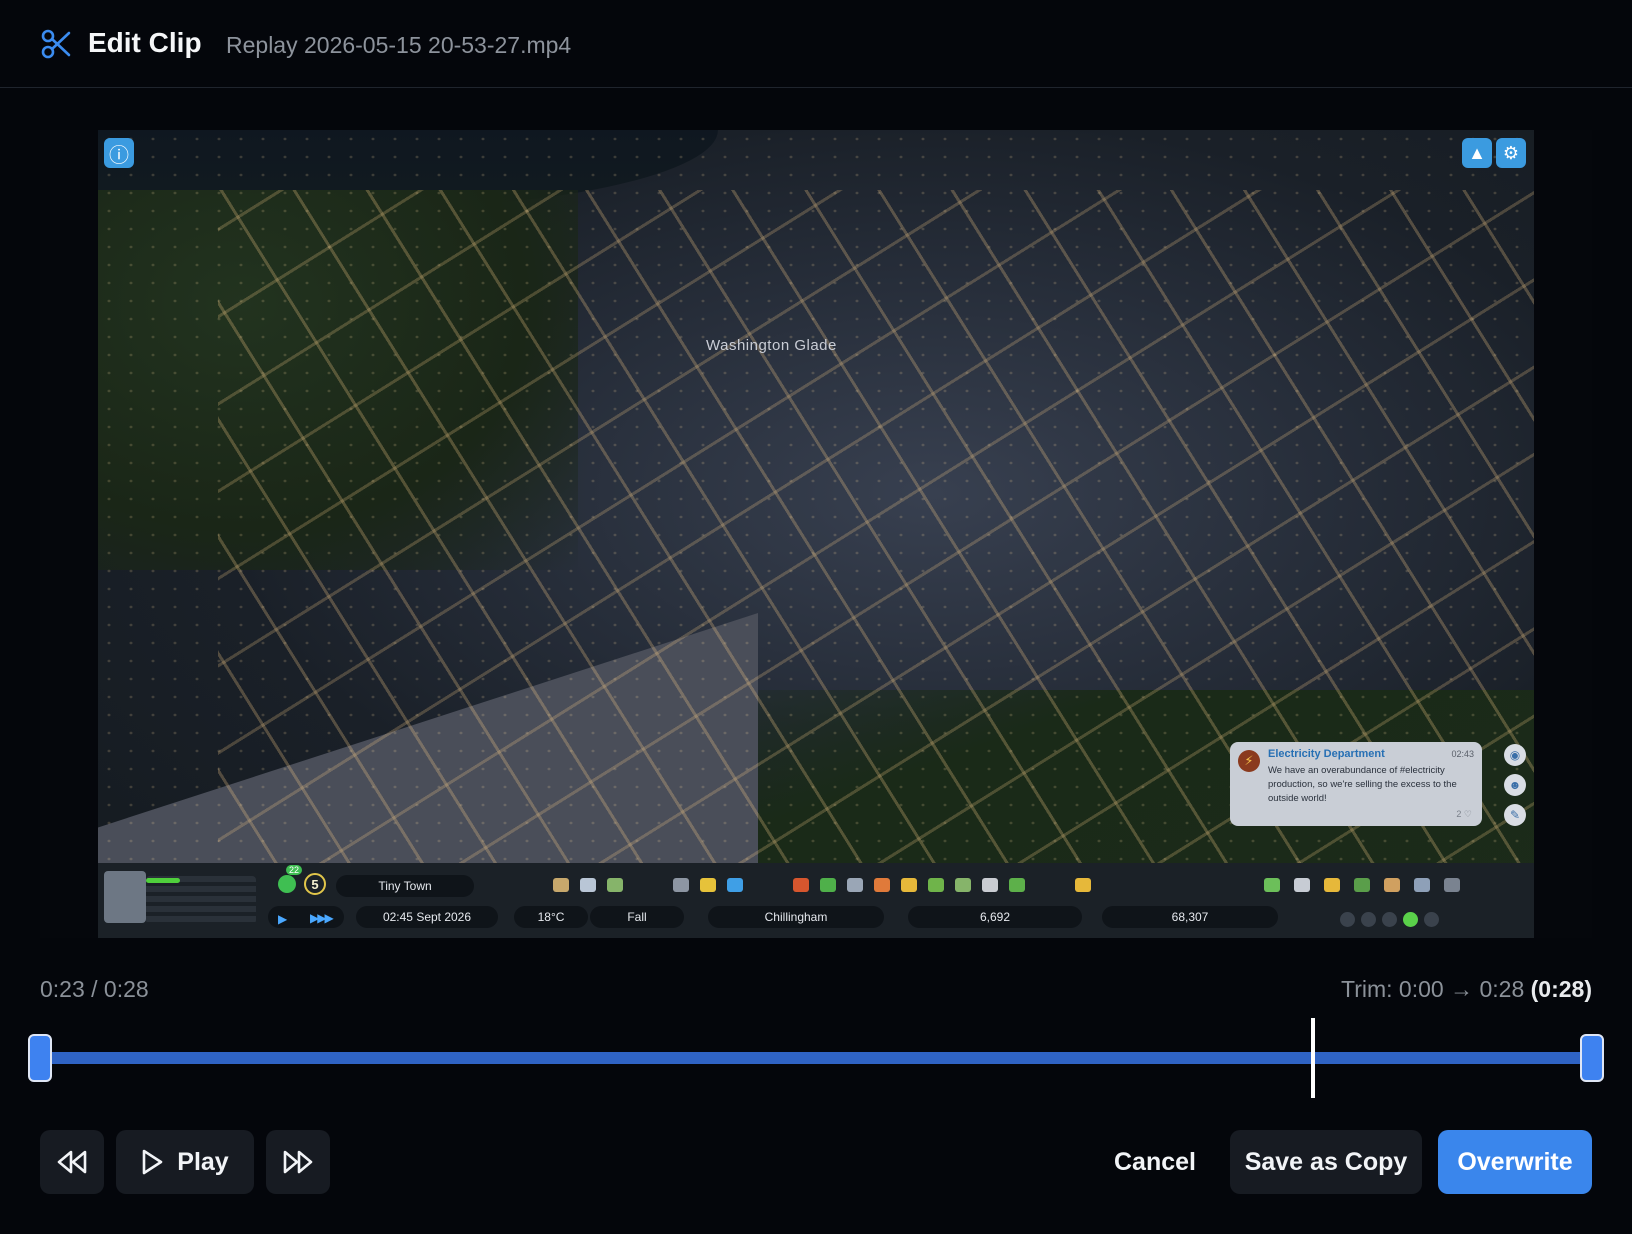 This screenshot has width=1632, height=1234. I want to click on rewind-icon, so click(72, 1162).